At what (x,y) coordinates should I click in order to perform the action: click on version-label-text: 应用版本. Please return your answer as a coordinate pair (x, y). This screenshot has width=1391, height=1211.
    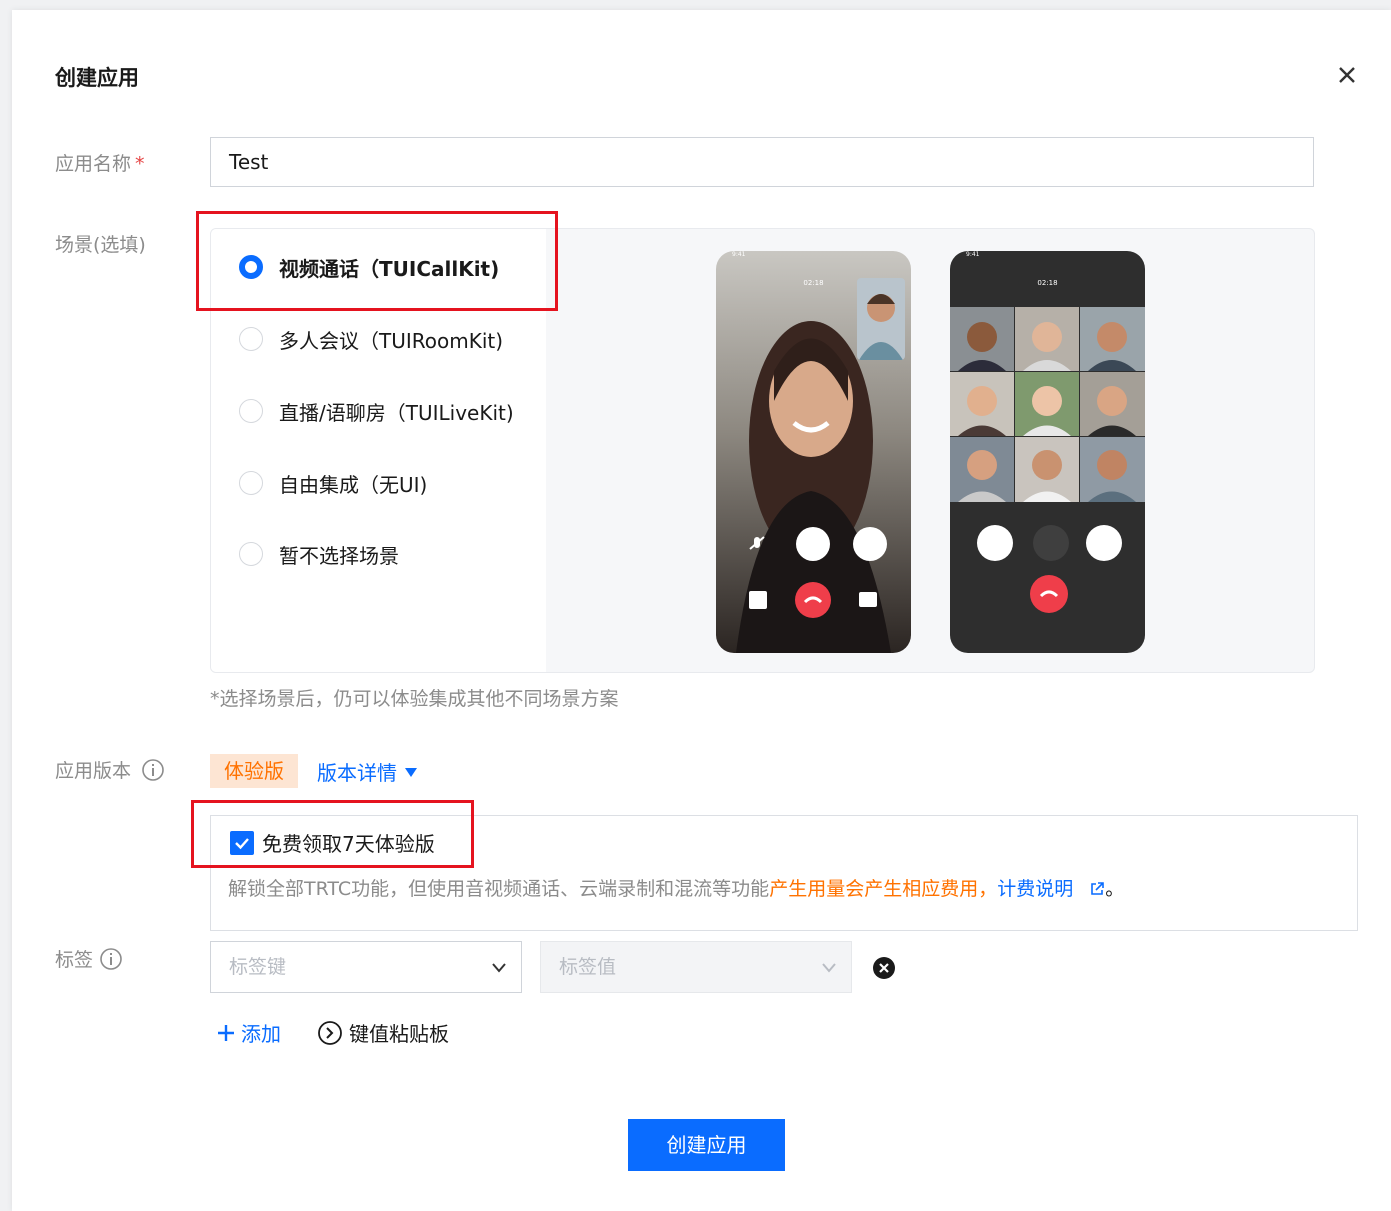
    Looking at the image, I should click on (93, 771).